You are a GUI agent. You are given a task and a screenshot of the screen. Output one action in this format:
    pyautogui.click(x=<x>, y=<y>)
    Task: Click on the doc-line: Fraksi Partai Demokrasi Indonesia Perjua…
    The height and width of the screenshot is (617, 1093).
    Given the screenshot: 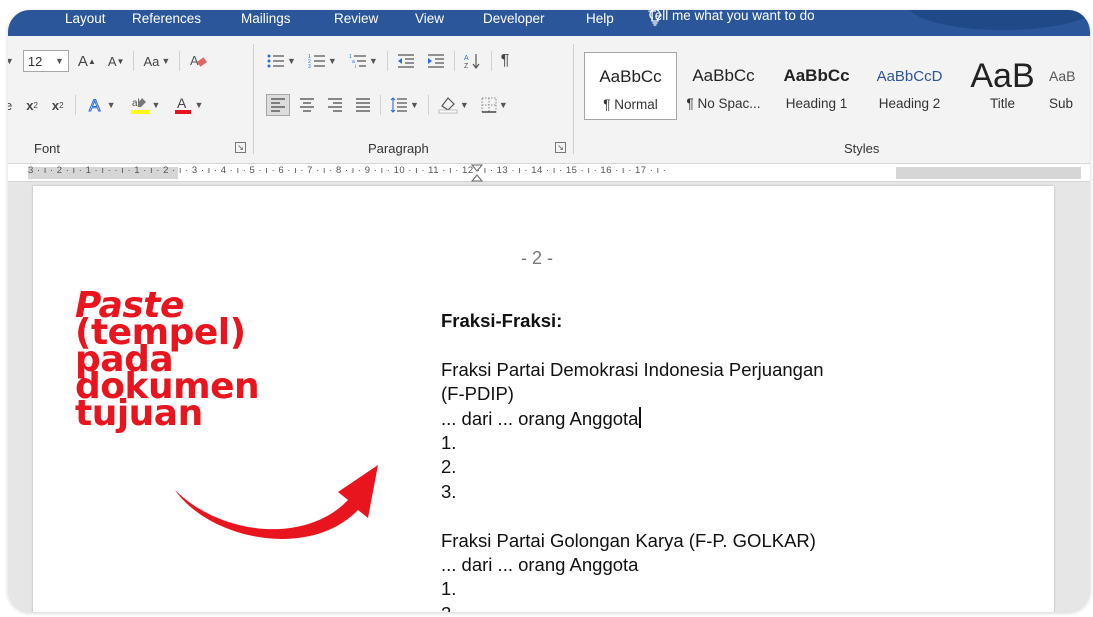 What is the action you would take?
    pyautogui.click(x=632, y=369)
    